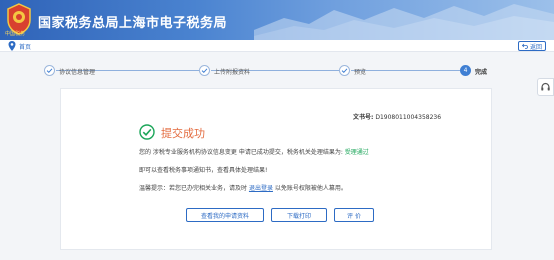 This screenshot has height=260, width=554. What do you see at coordinates (356, 152) in the screenshot?
I see `result-status: 受理通过` at bounding box center [356, 152].